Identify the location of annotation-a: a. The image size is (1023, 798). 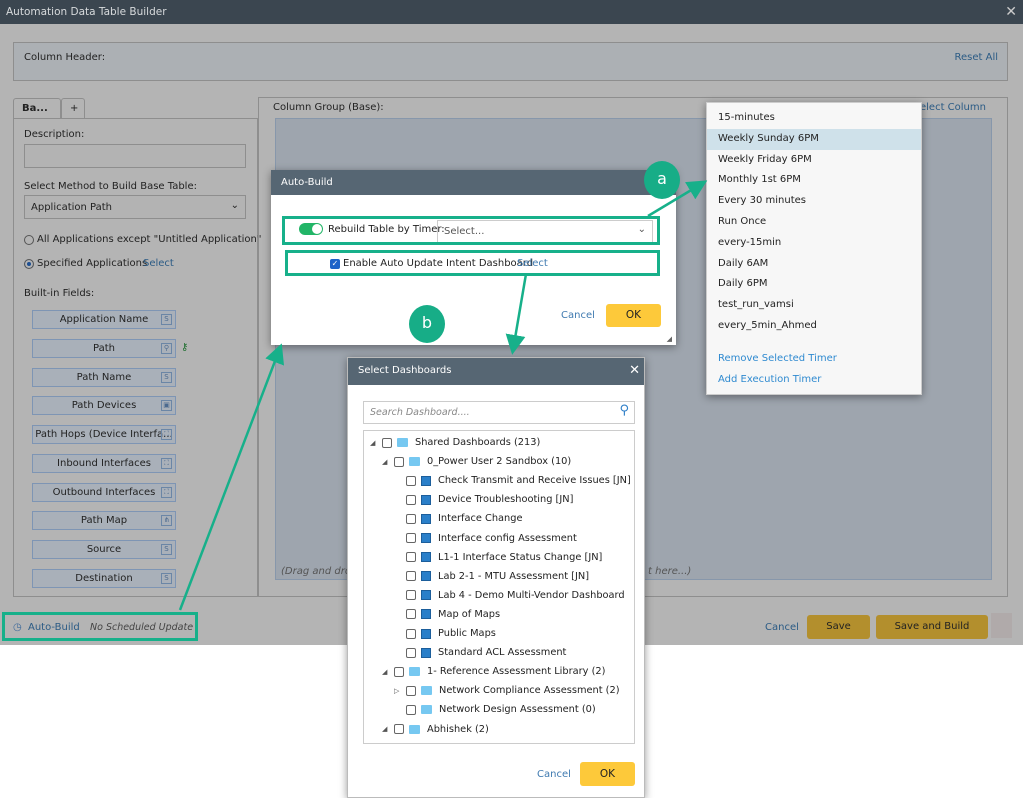
(662, 180).